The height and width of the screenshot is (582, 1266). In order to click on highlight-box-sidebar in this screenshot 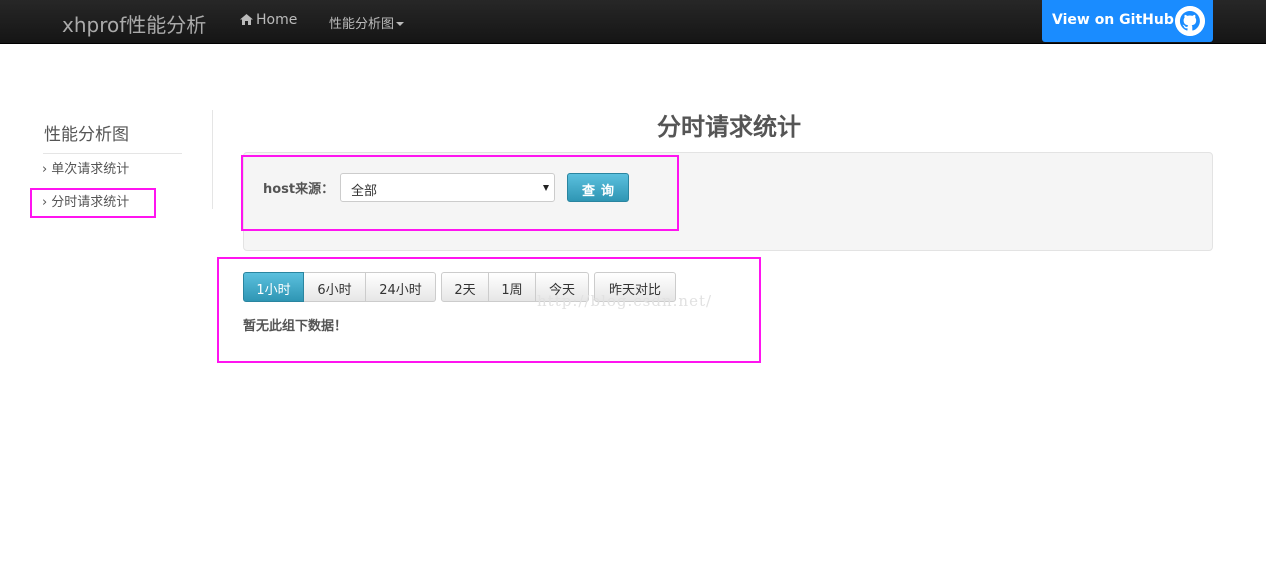, I will do `click(93, 203)`.